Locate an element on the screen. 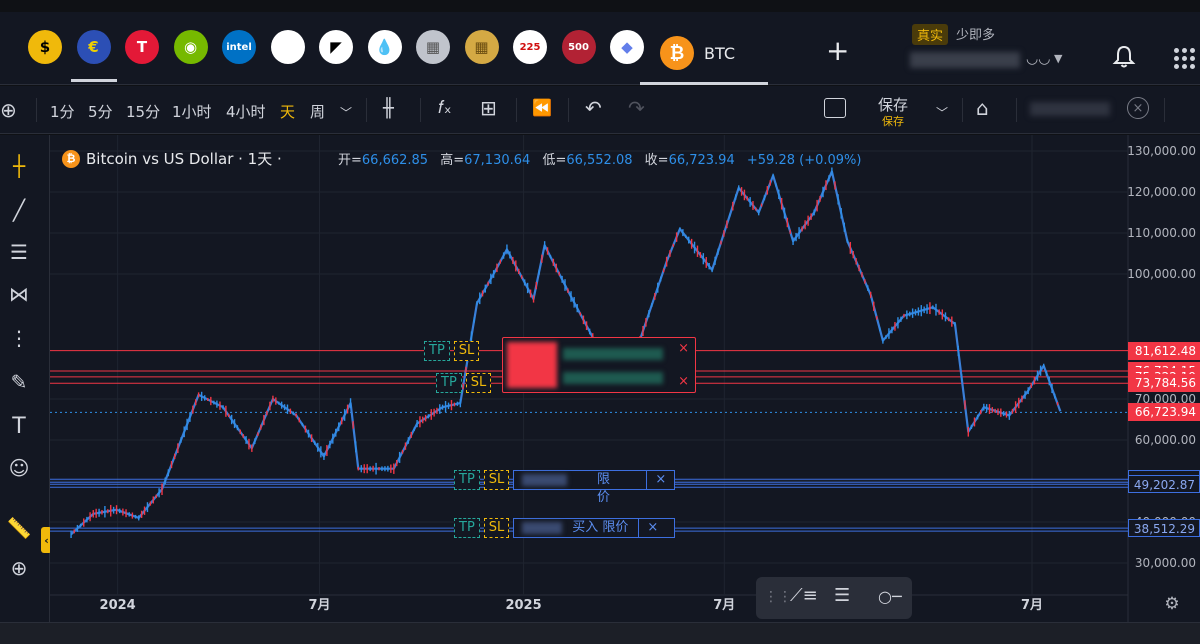 This screenshot has height=644, width=1200. layouts-icon: ⊞ is located at coordinates (488, 108).